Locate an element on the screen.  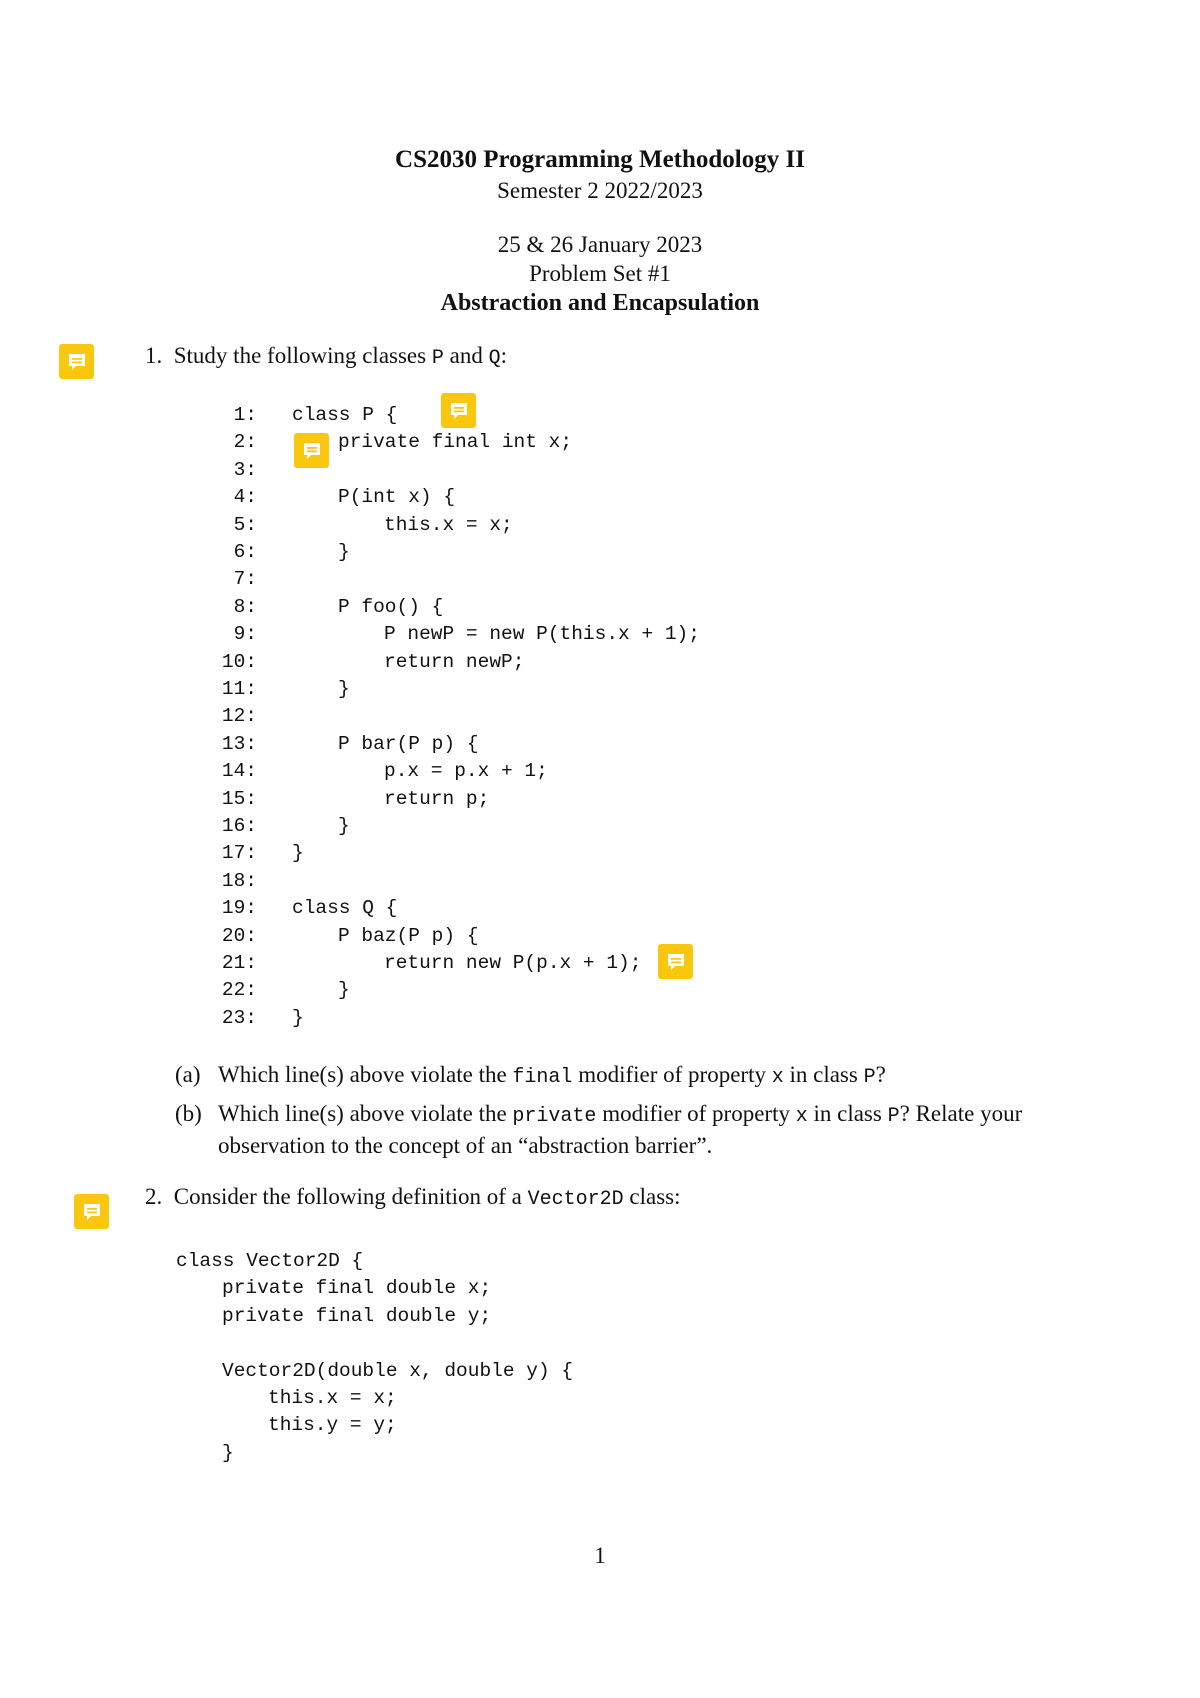
line-number: 17: is located at coordinates (239, 853).